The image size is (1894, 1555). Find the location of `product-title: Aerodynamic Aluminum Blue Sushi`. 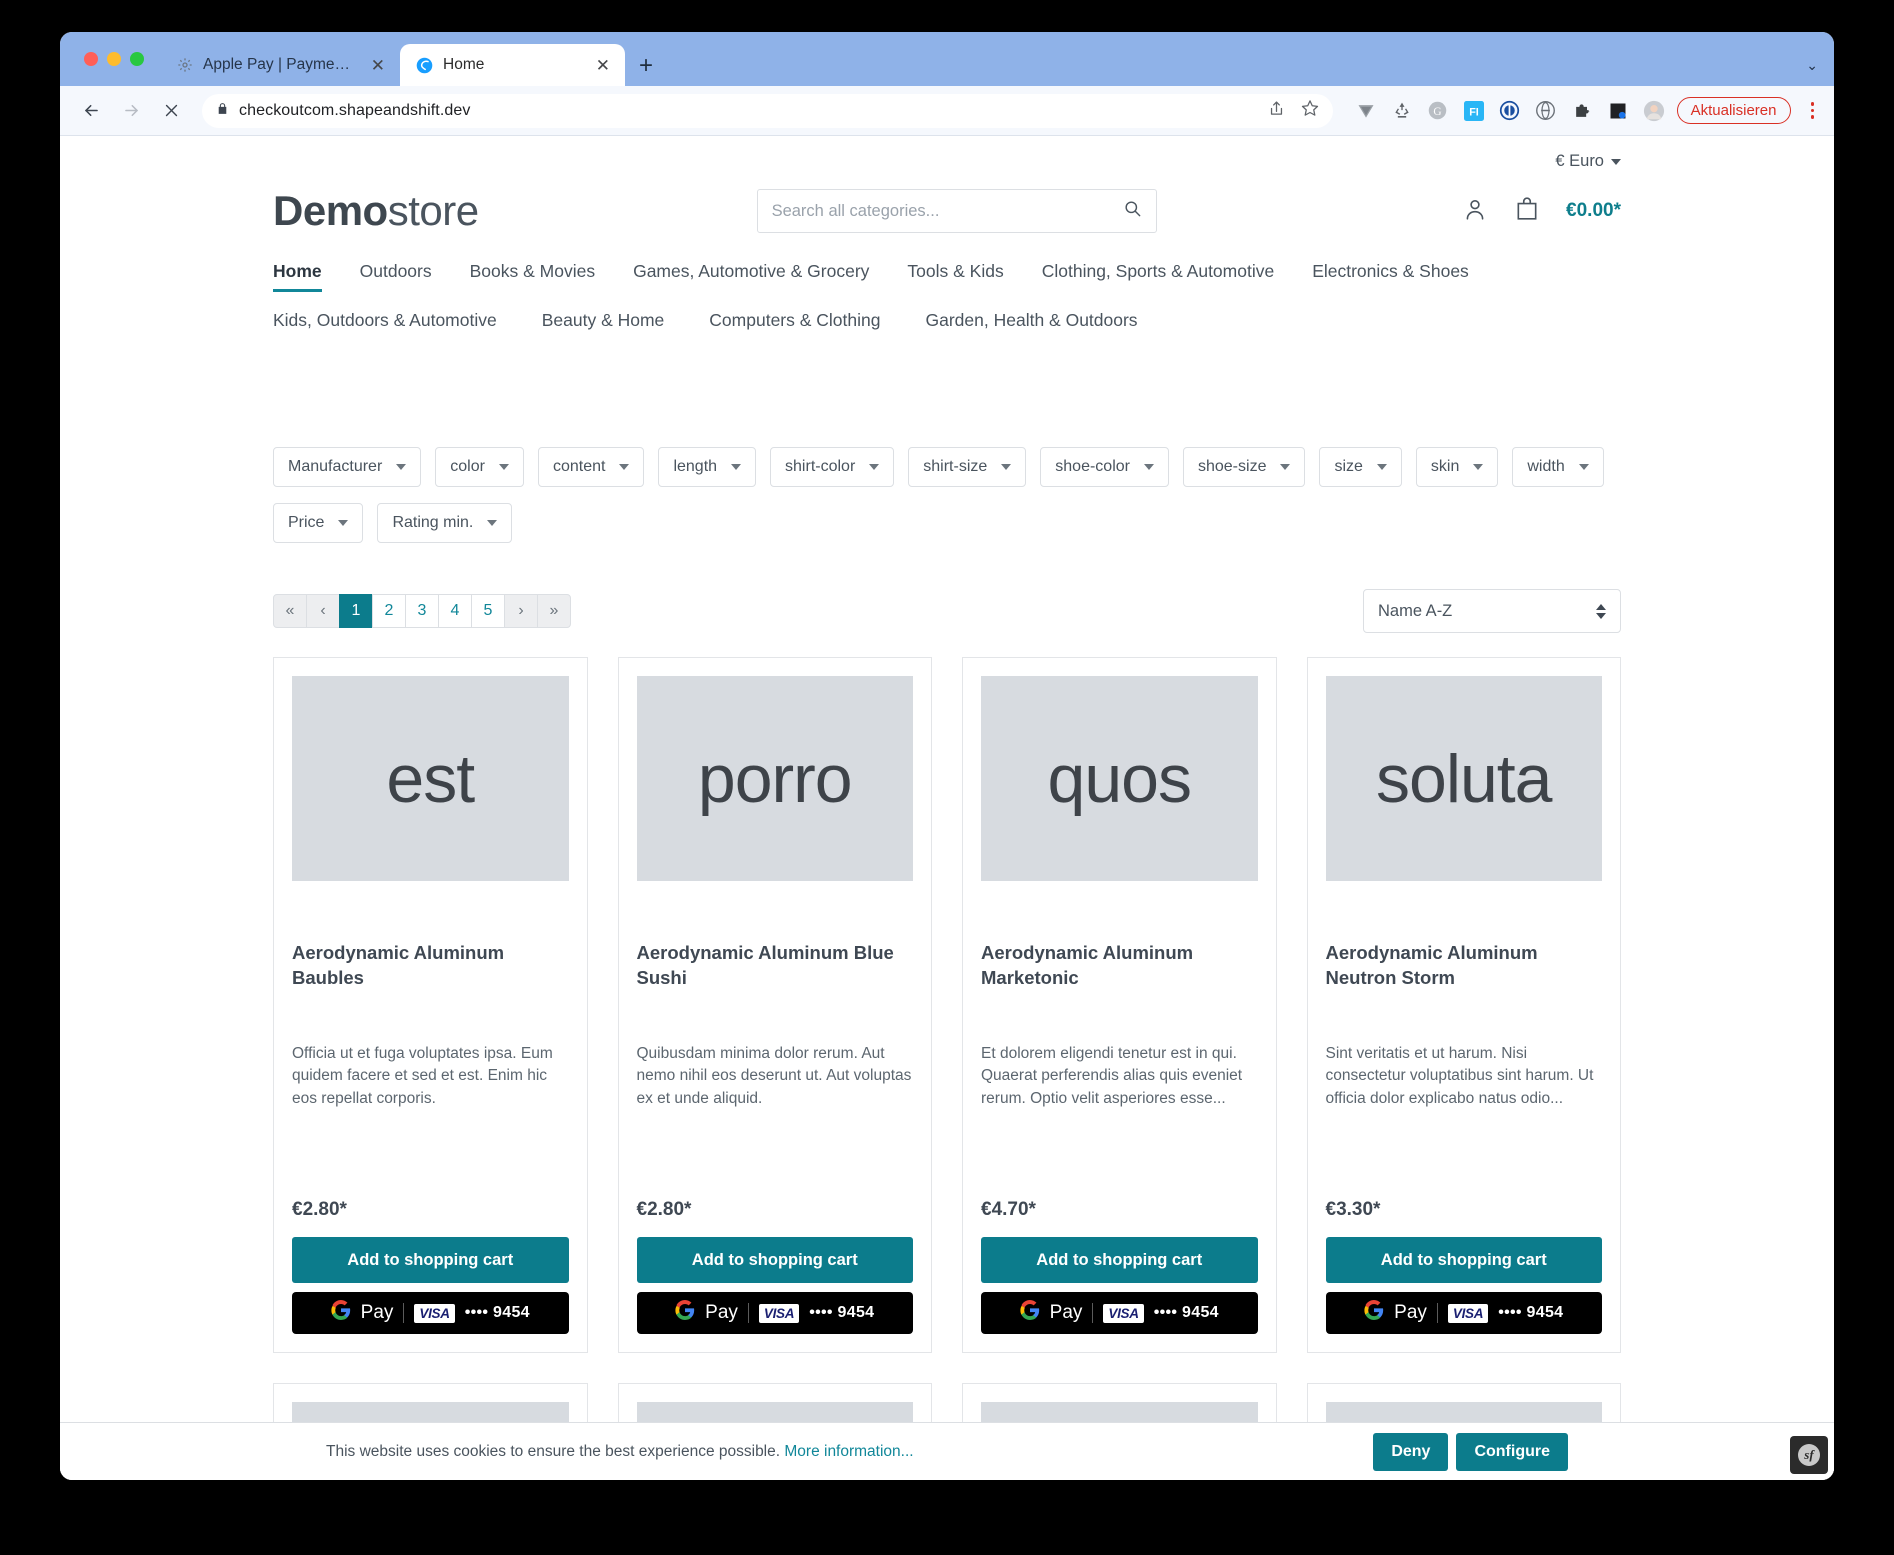

product-title: Aerodynamic Aluminum Blue Sushi is located at coordinates (775, 967).